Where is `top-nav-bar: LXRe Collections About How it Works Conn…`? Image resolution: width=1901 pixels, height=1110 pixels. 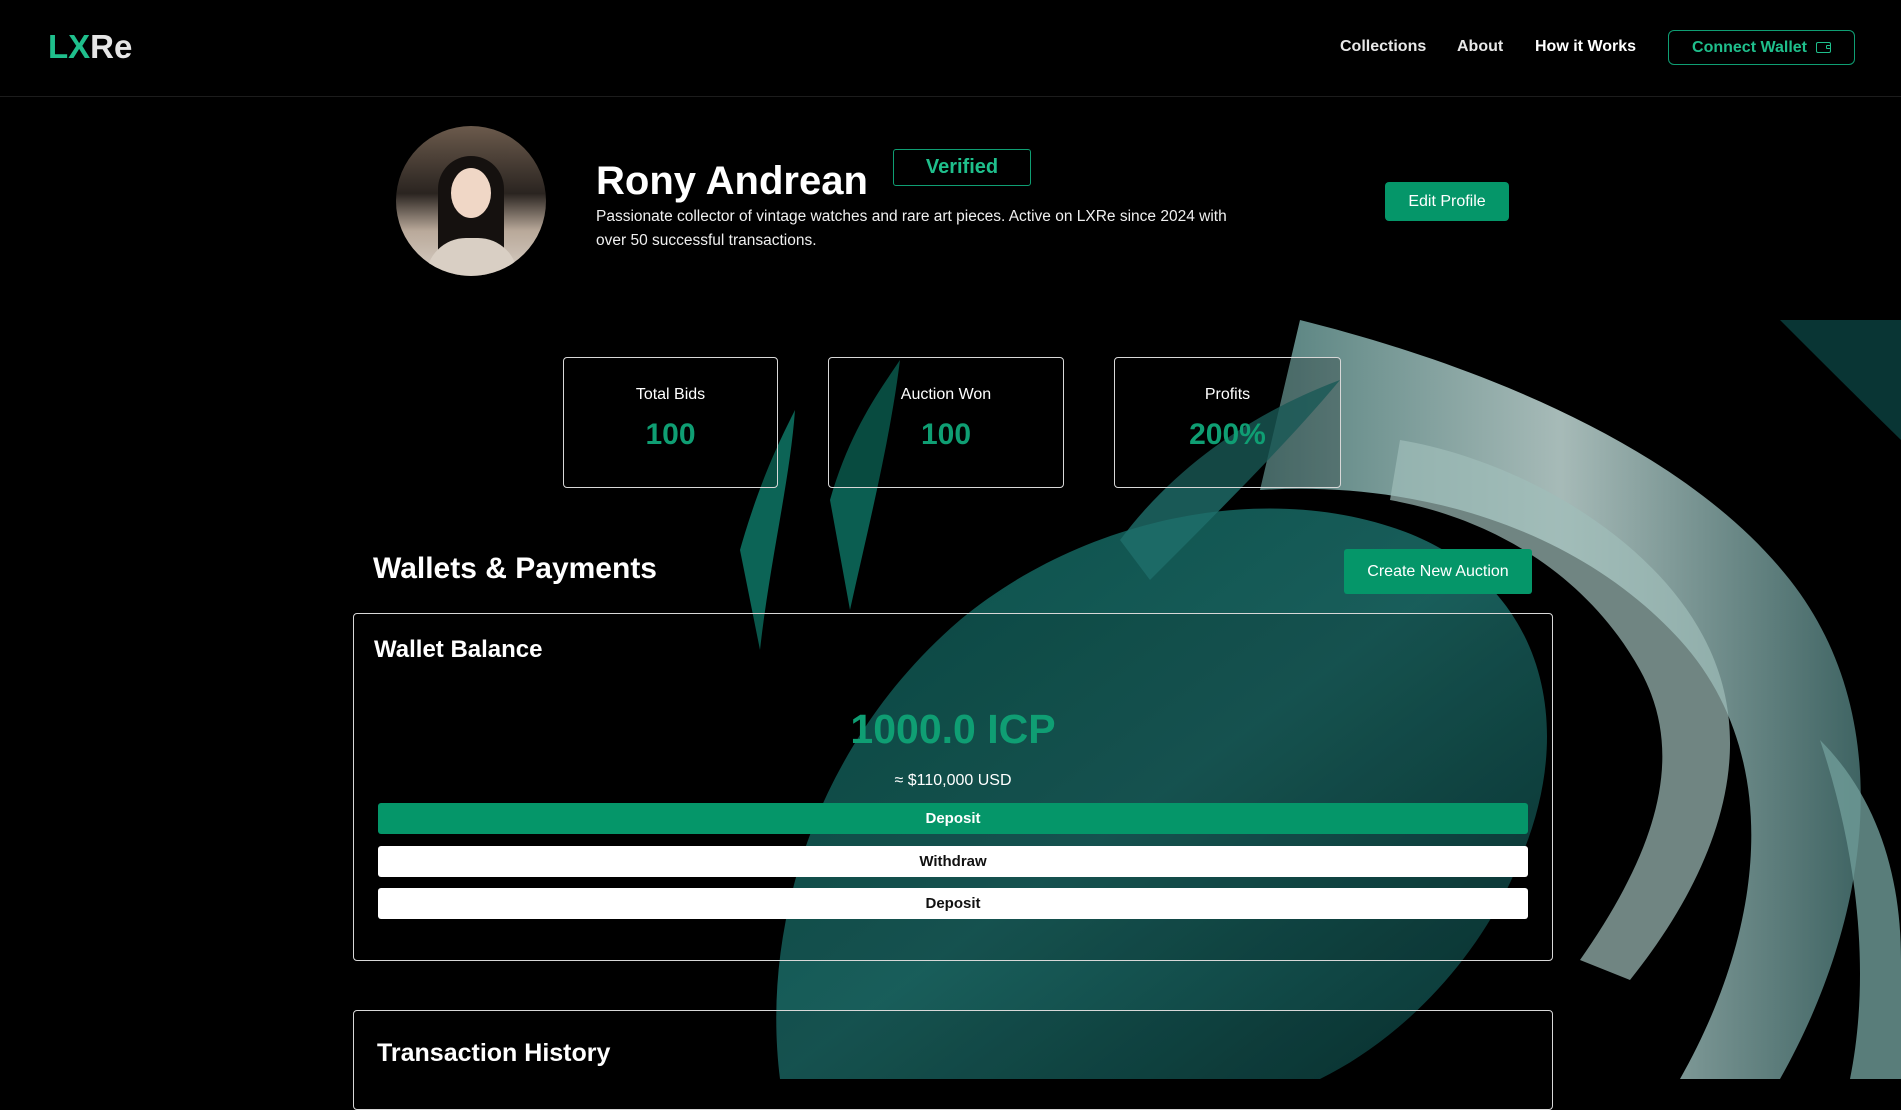 top-nav-bar: LXRe Collections About How it Works Conn… is located at coordinates (950, 48).